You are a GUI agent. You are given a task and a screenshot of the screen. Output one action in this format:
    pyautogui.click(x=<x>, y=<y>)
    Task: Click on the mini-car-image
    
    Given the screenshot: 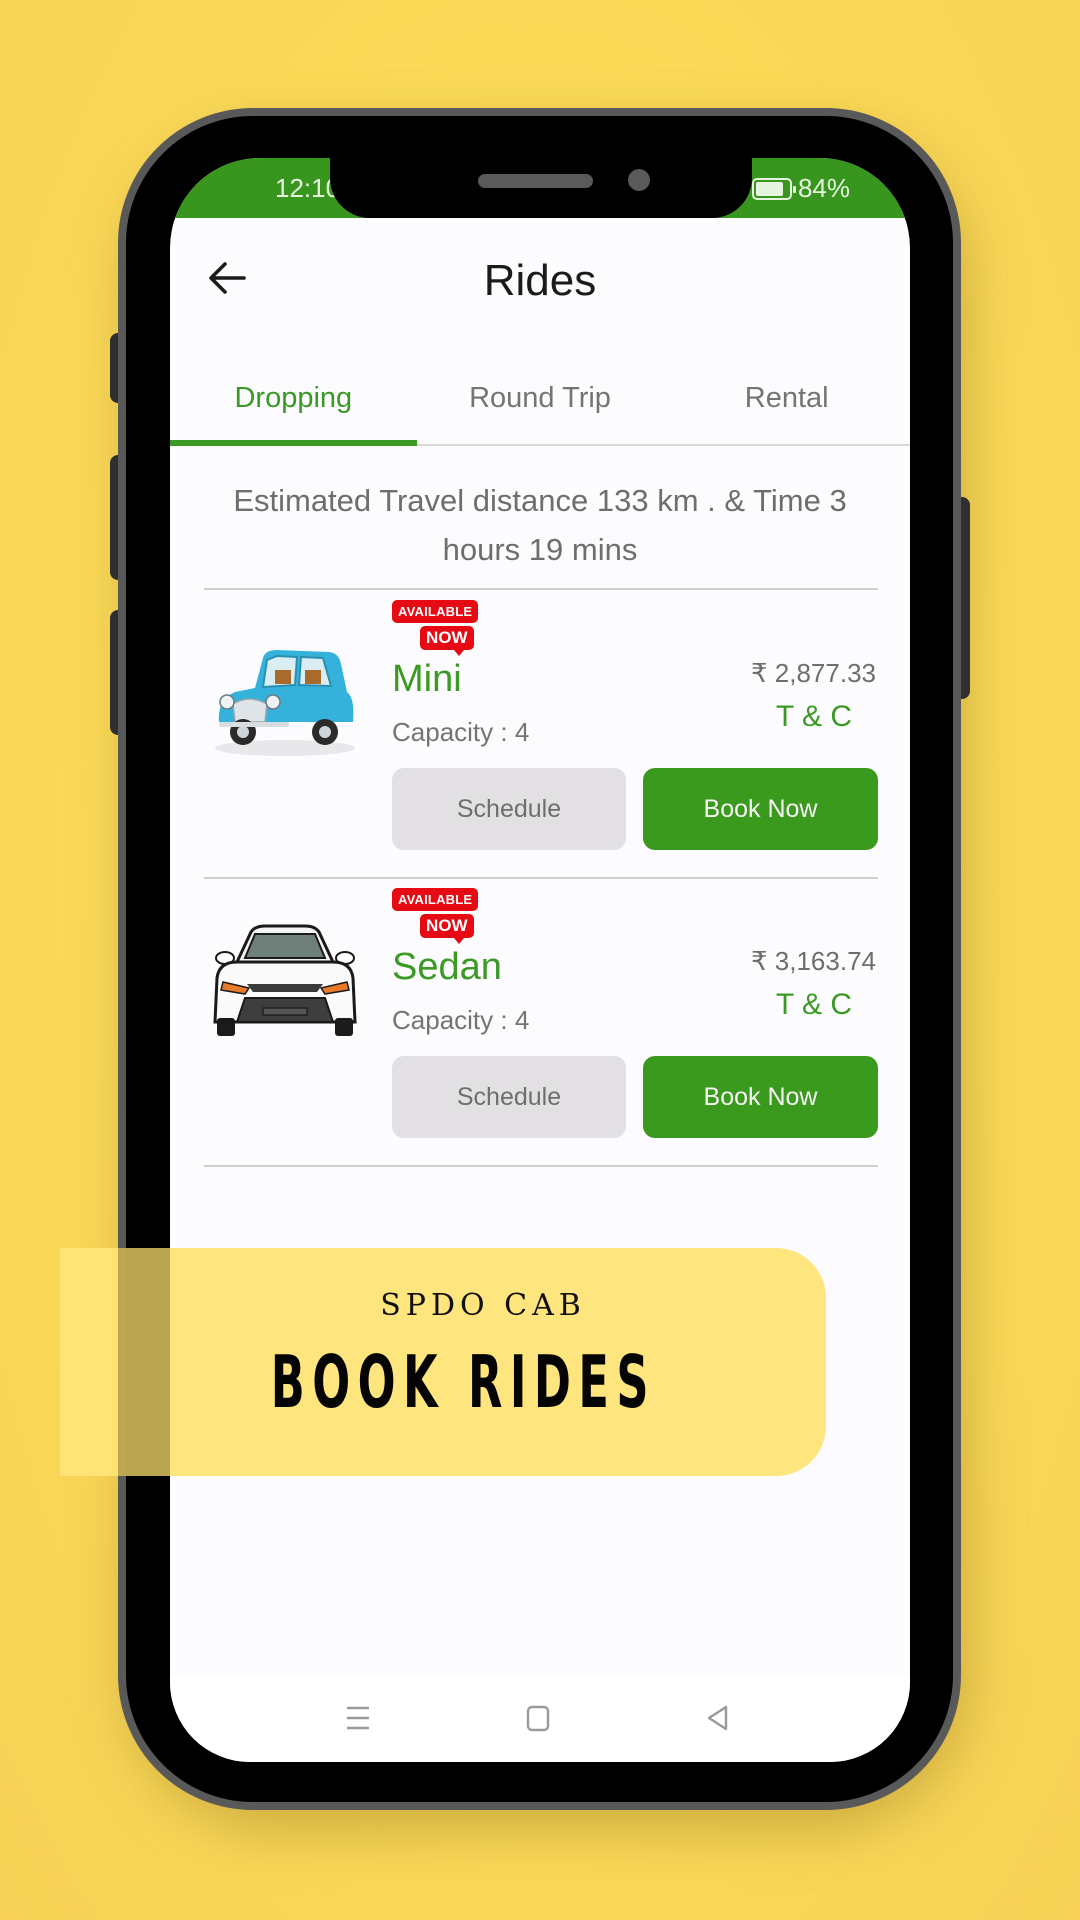 What is the action you would take?
    pyautogui.click(x=285, y=695)
    